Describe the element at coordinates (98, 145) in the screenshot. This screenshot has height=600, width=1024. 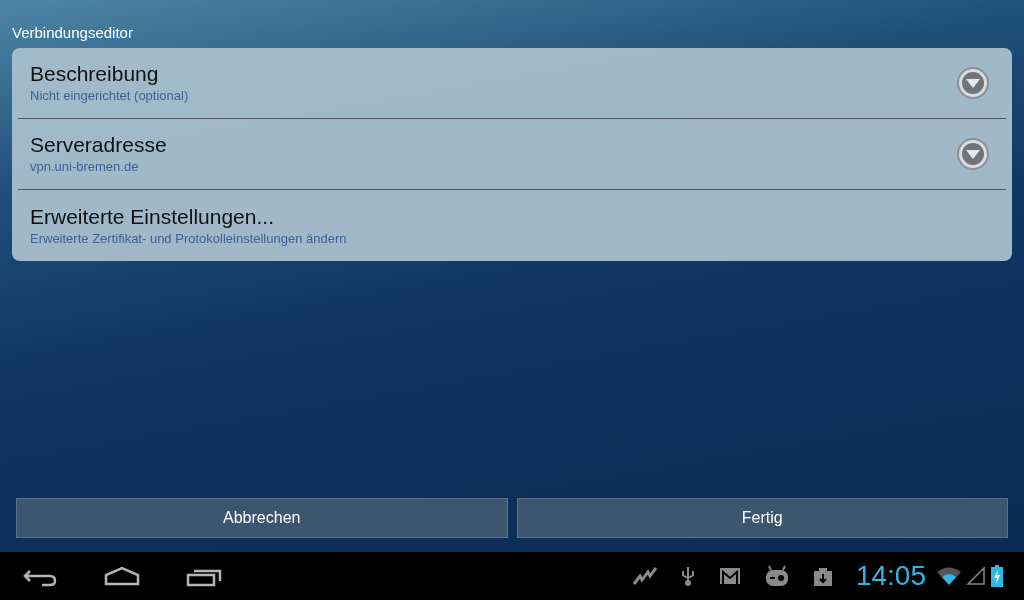
I see `setting-title: Serveradresse` at that location.